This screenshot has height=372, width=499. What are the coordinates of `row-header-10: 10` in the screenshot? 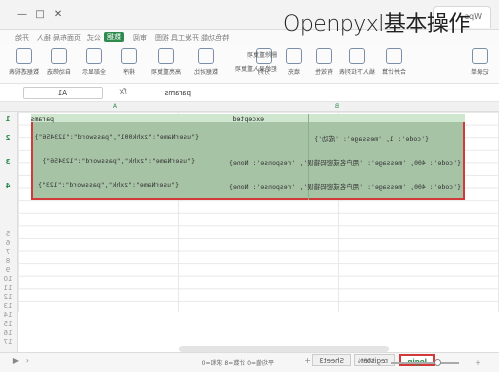 It's located at (8, 279).